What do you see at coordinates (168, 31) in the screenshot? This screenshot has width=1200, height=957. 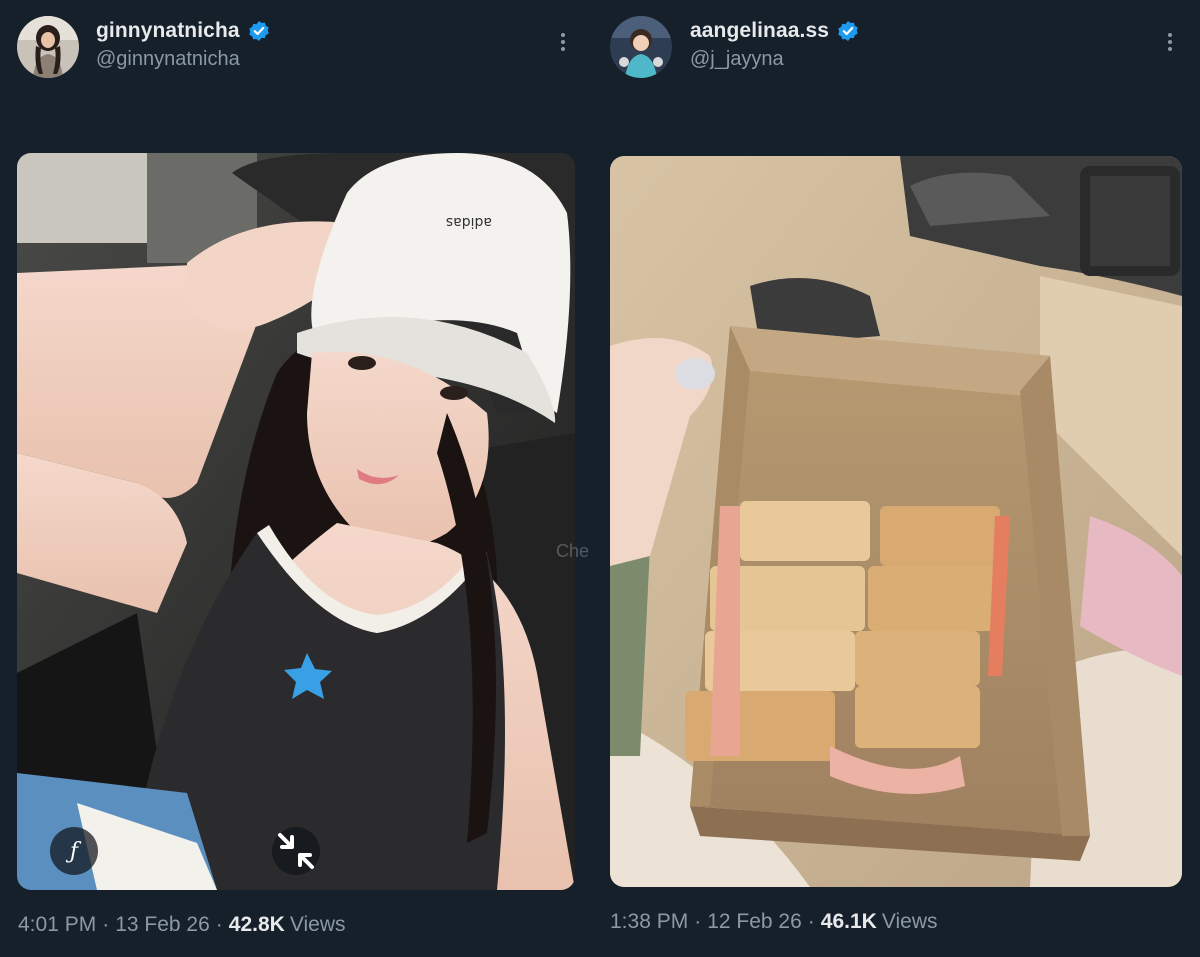 I see `display-name: ginnynatnicha` at bounding box center [168, 31].